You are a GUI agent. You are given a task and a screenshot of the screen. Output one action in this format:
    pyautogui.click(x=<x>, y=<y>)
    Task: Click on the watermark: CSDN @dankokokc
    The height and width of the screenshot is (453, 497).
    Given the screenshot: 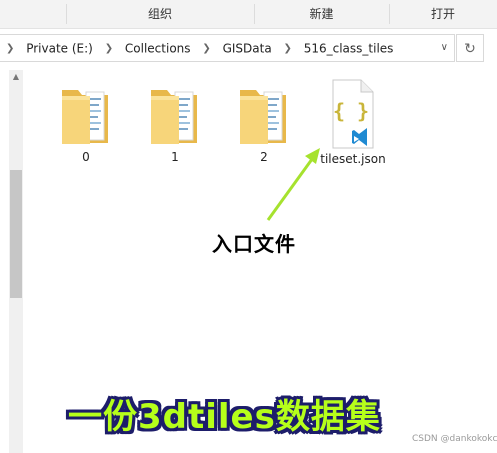 What is the action you would take?
    pyautogui.click(x=454, y=439)
    